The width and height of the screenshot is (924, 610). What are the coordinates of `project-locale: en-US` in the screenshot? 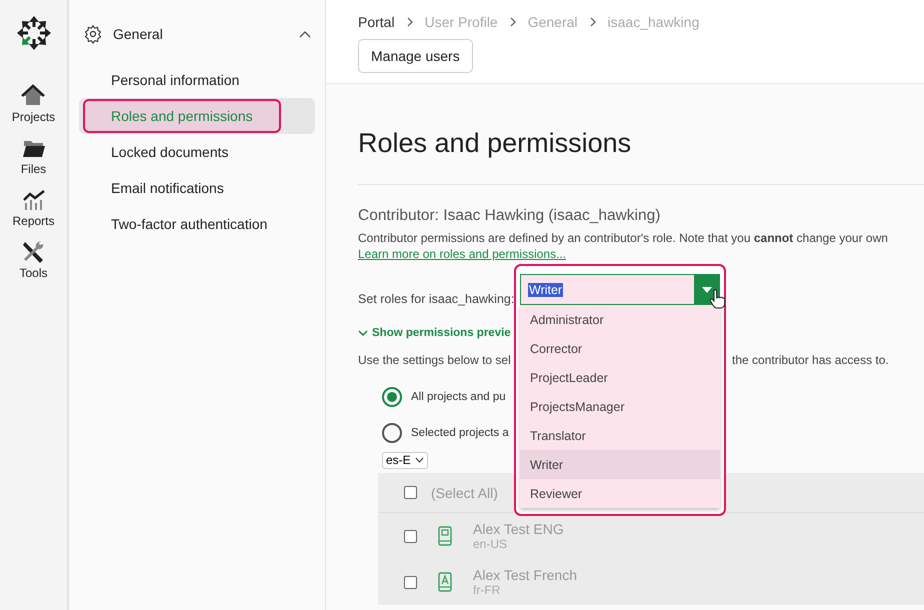 It's located at (490, 544).